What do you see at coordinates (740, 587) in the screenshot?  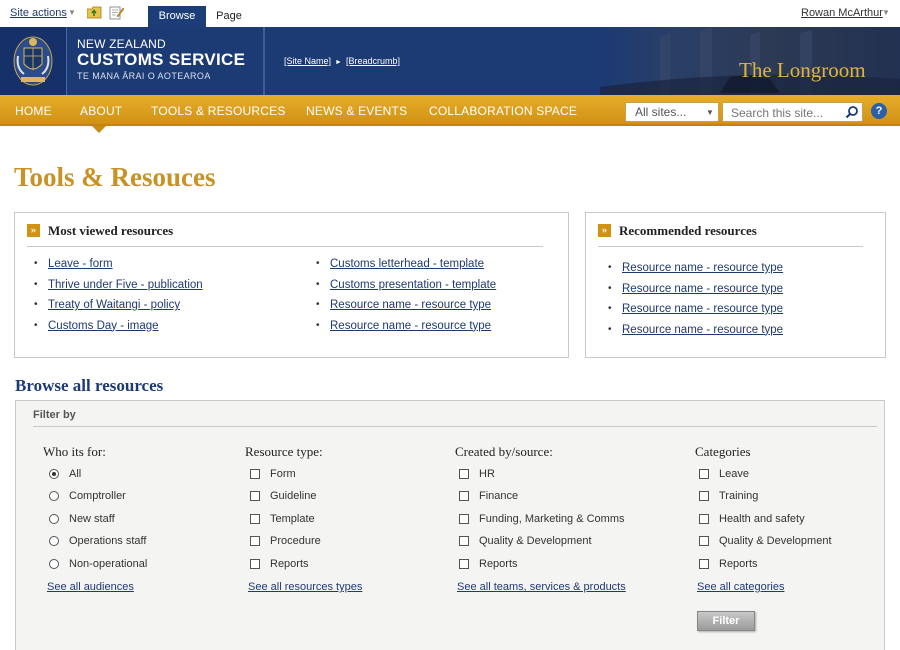 I see `see-all-categories-link: See all categories` at bounding box center [740, 587].